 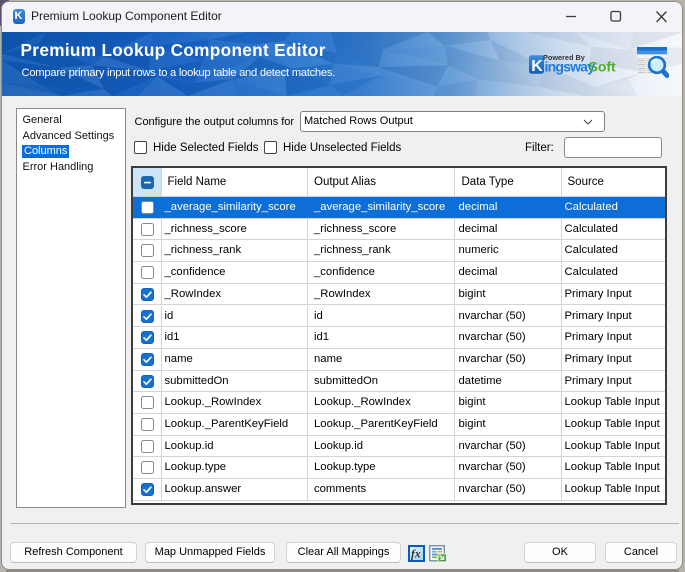 What do you see at coordinates (416, 555) in the screenshot?
I see `svg-text: fx` at bounding box center [416, 555].